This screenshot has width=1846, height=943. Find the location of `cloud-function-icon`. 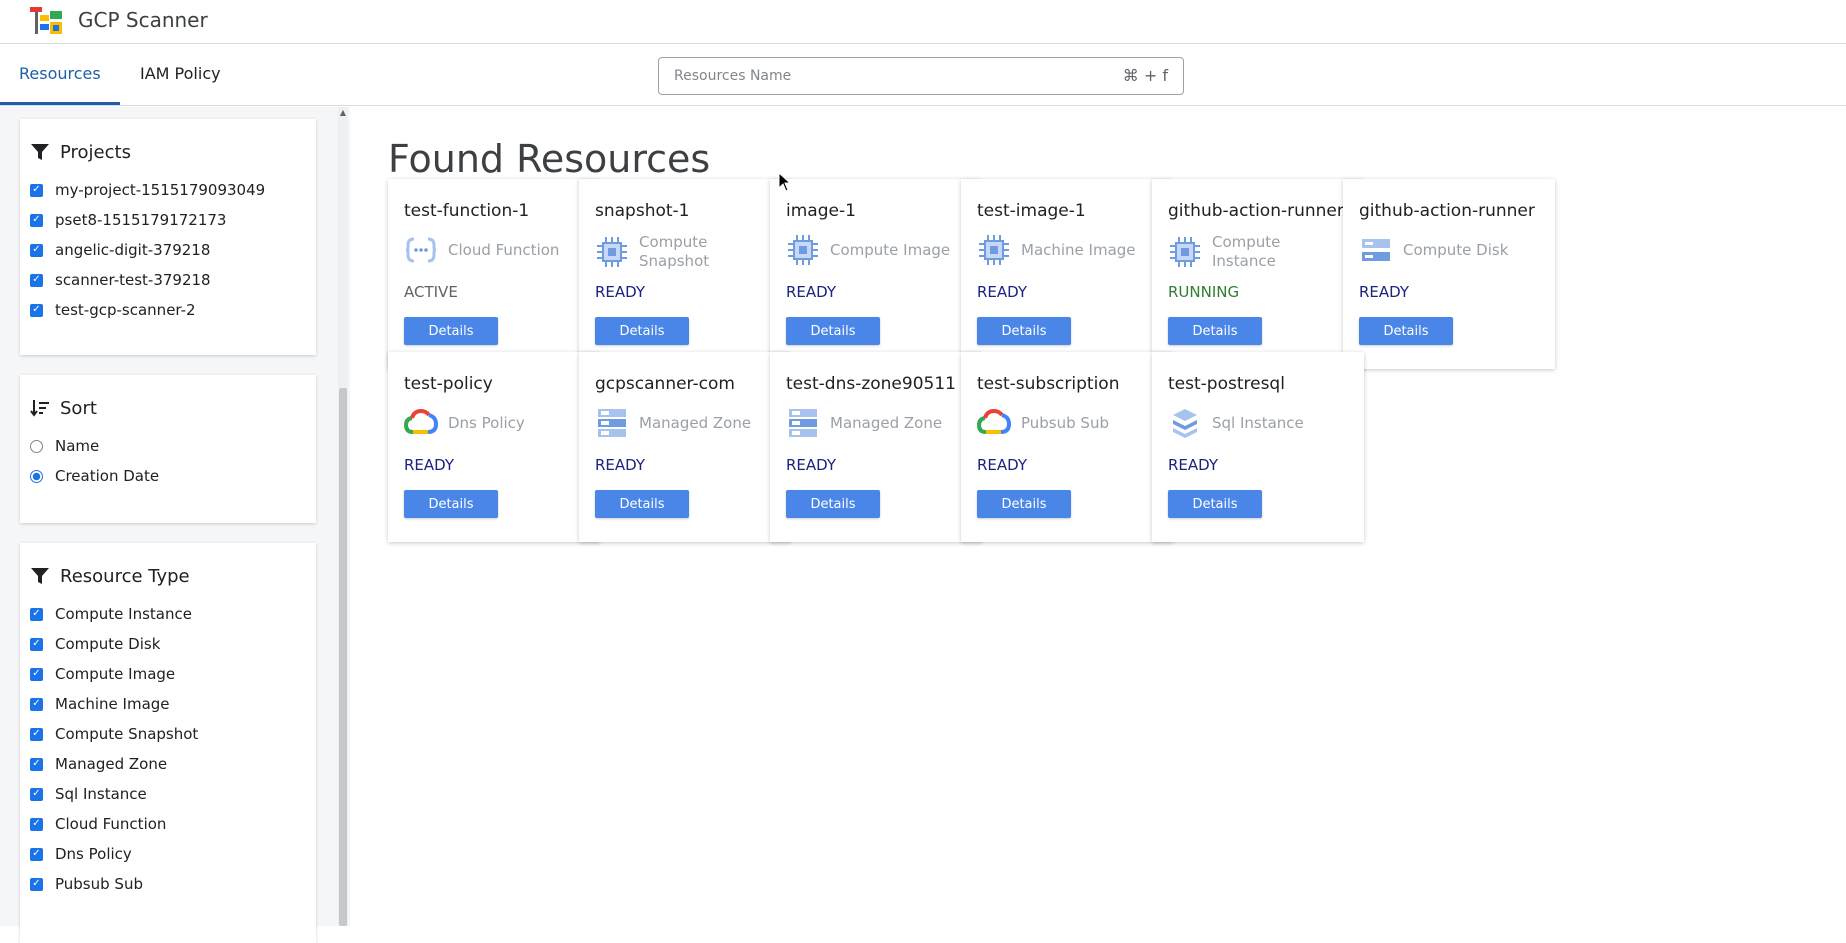

cloud-function-icon is located at coordinates (421, 250).